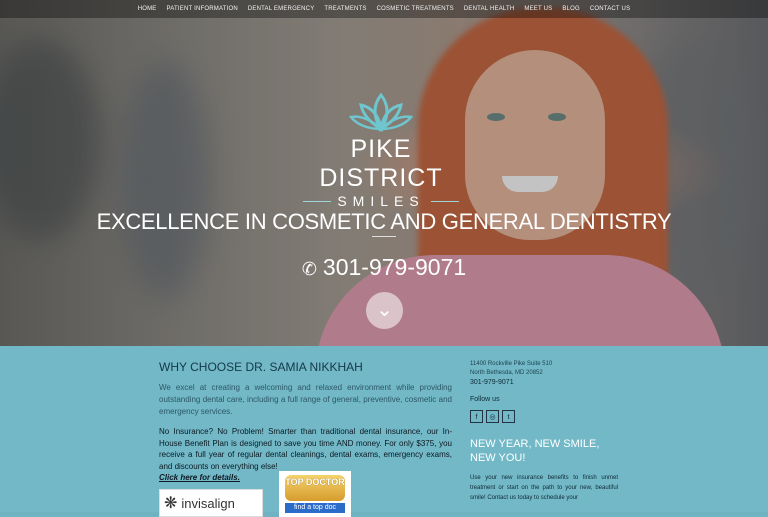  I want to click on invisalign-label: invisalign, so click(208, 503).